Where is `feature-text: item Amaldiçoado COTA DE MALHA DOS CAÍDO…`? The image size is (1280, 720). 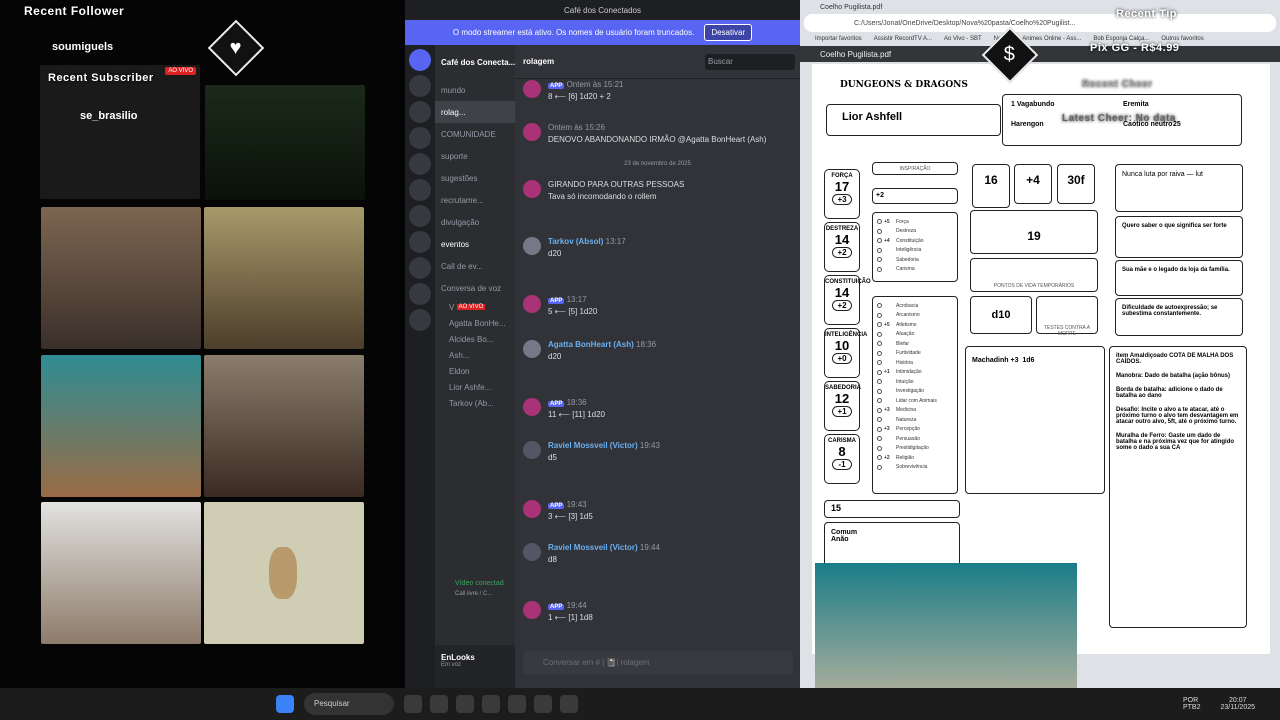 feature-text: item Amaldiçoado COTA DE MALHA DOS CAÍDO… is located at coordinates (1175, 359).